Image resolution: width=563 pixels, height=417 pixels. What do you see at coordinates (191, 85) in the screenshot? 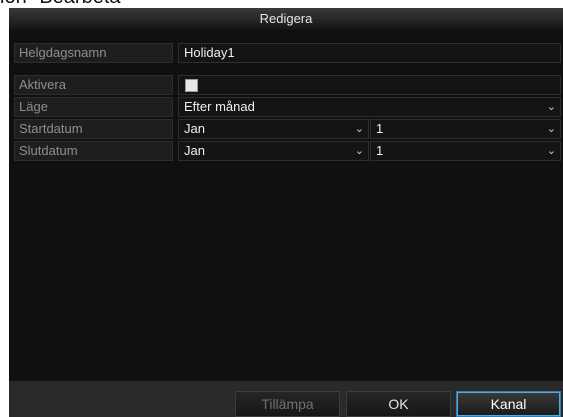
I see `enable-checkbox` at bounding box center [191, 85].